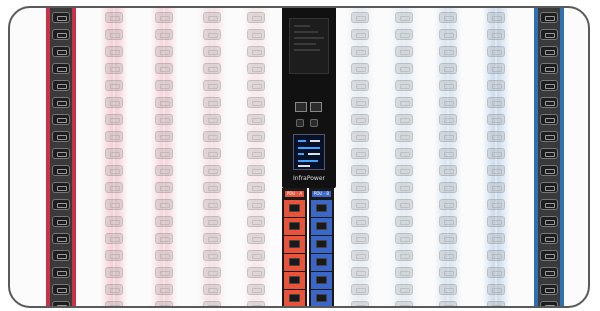  Describe the element at coordinates (309, 98) in the screenshot. I see `pdu-controller: InfraPower` at that location.